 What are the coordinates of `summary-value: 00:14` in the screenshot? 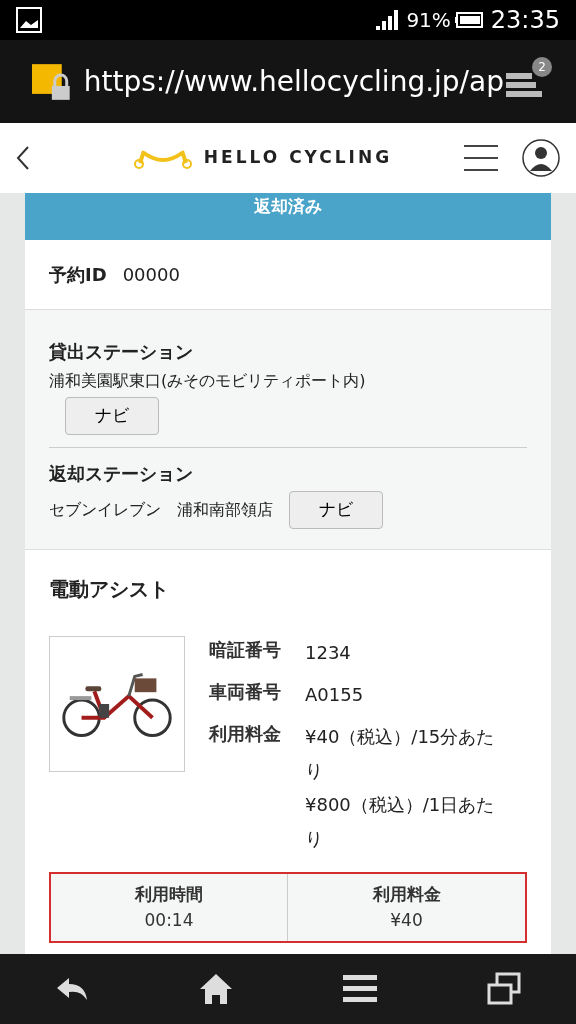 It's located at (169, 920).